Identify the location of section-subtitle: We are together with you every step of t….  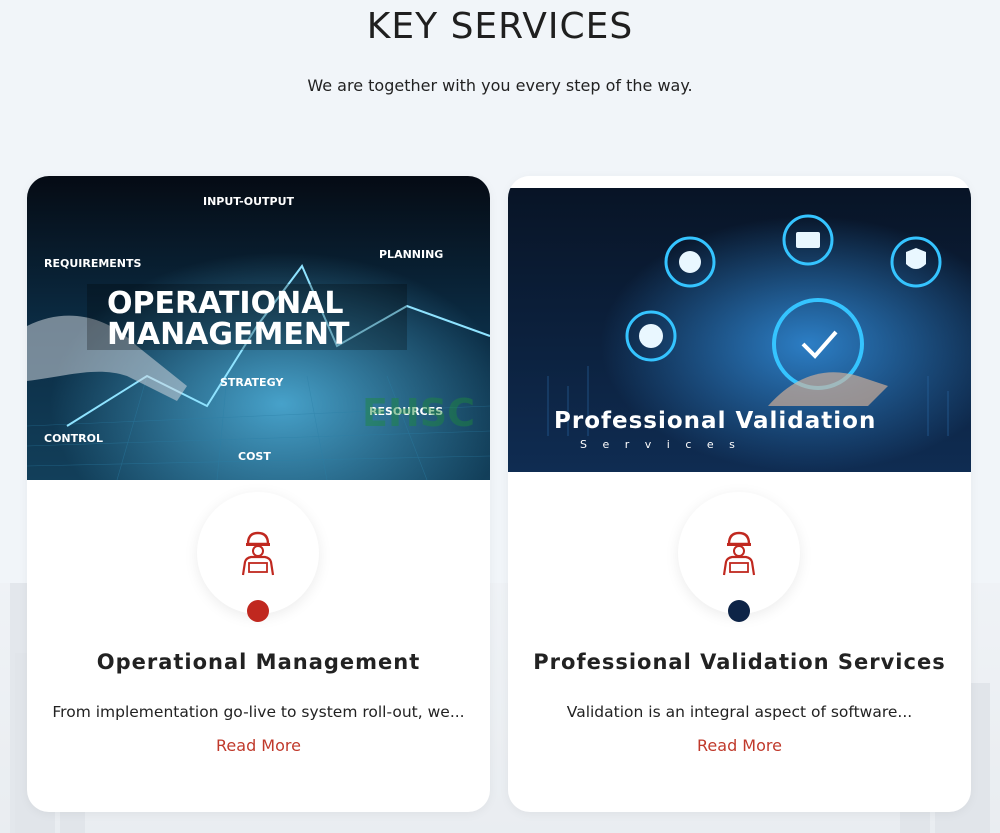
(500, 85).